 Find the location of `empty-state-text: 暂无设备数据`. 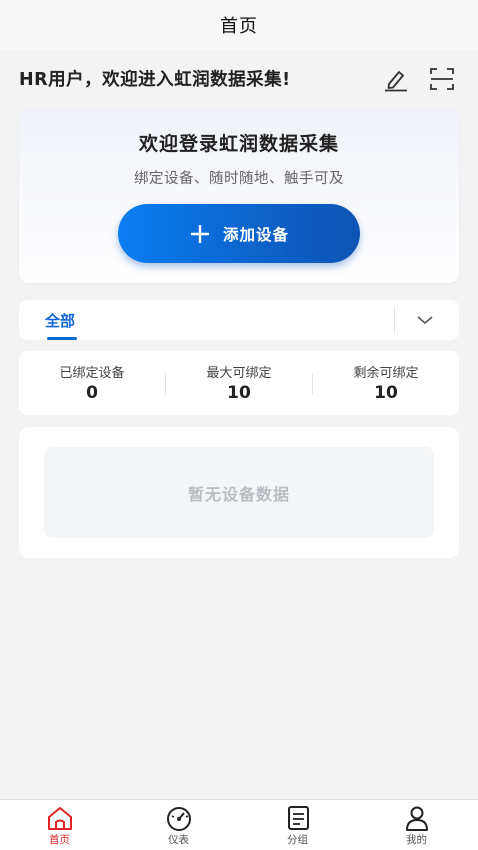

empty-state-text: 暂无设备数据 is located at coordinates (238, 494).